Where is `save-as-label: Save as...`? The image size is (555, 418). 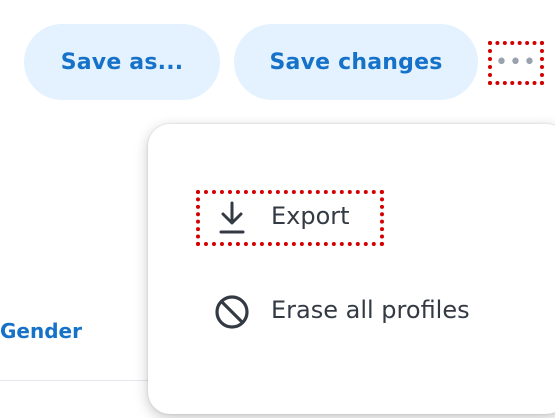 save-as-label: Save as... is located at coordinates (122, 62).